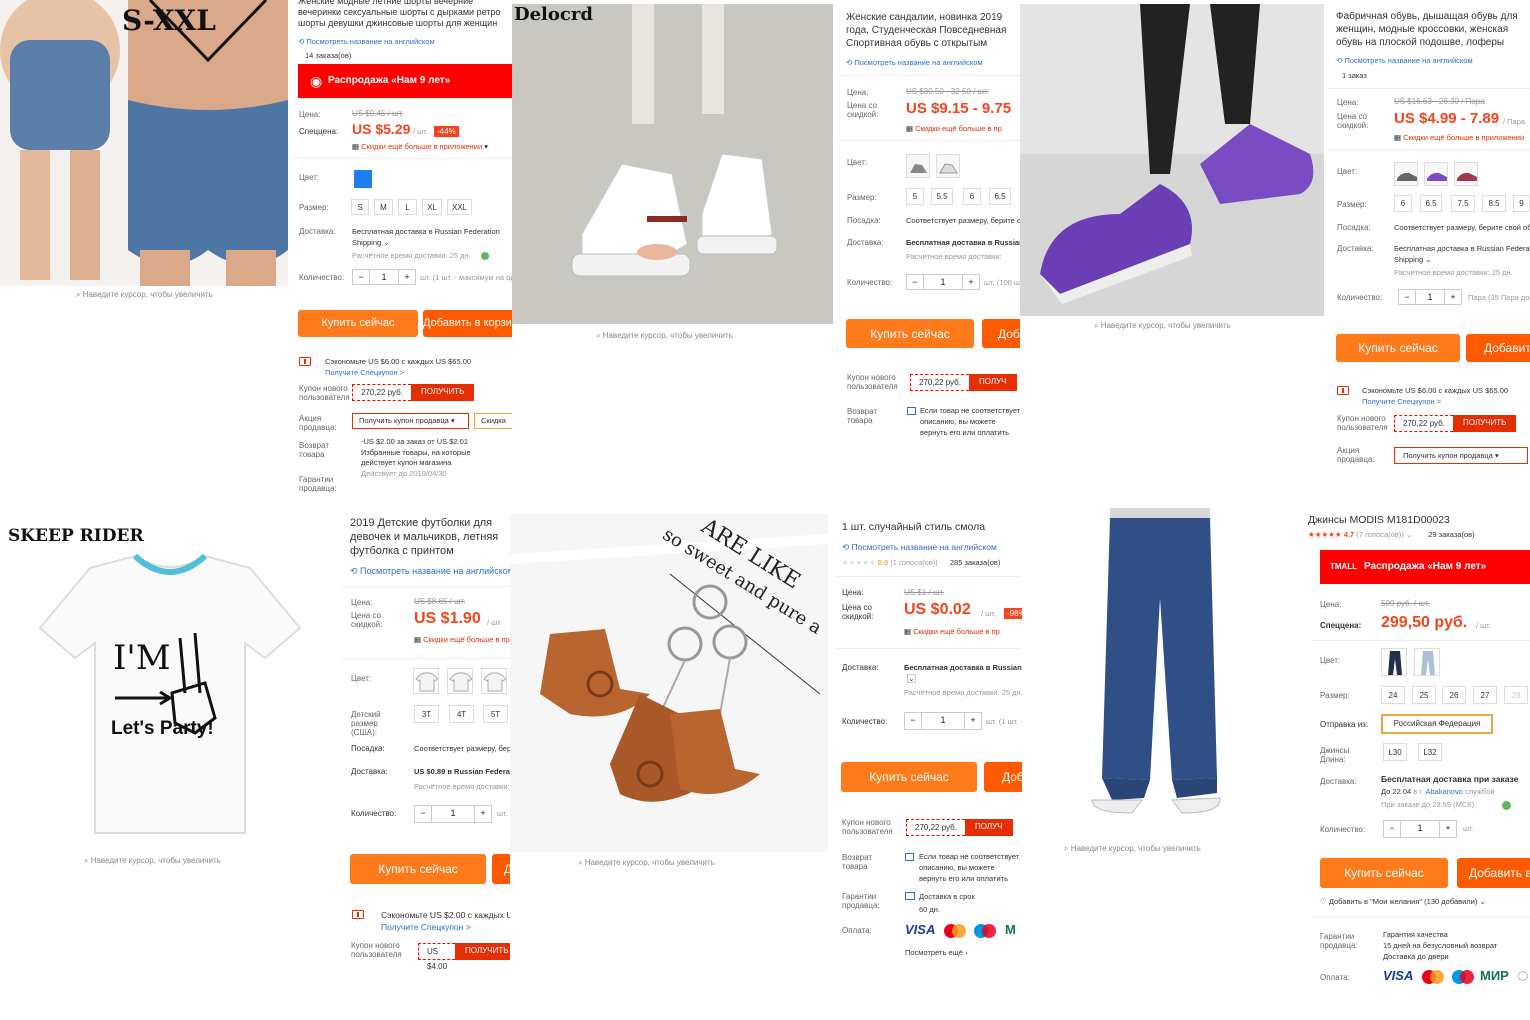  What do you see at coordinates (911, 678) in the screenshot?
I see `shipping-dropdown-icon: ⌄` at bounding box center [911, 678].